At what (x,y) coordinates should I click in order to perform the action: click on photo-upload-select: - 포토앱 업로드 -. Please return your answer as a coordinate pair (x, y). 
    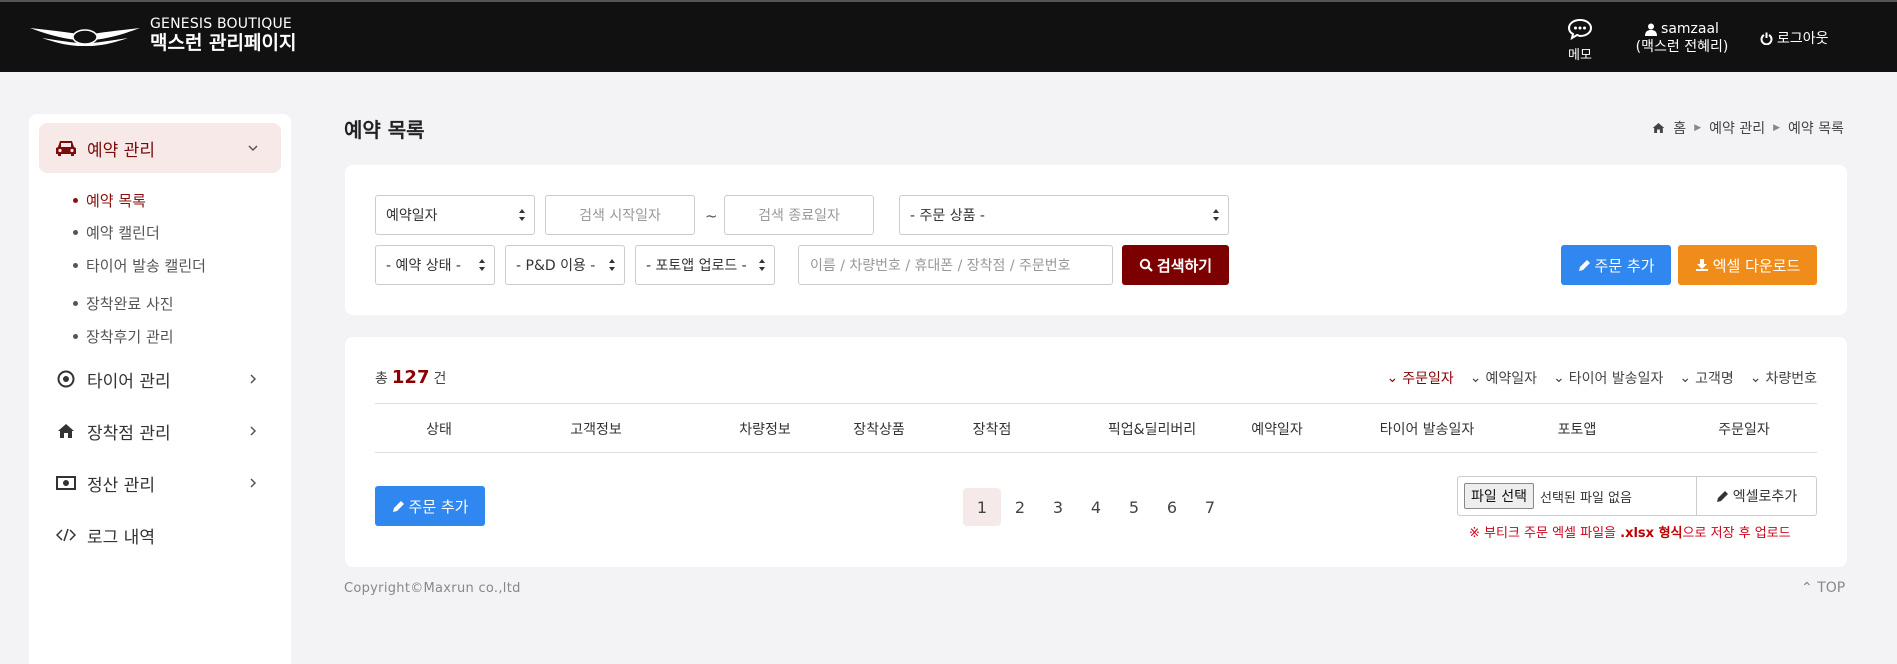
    Looking at the image, I should click on (705, 265).